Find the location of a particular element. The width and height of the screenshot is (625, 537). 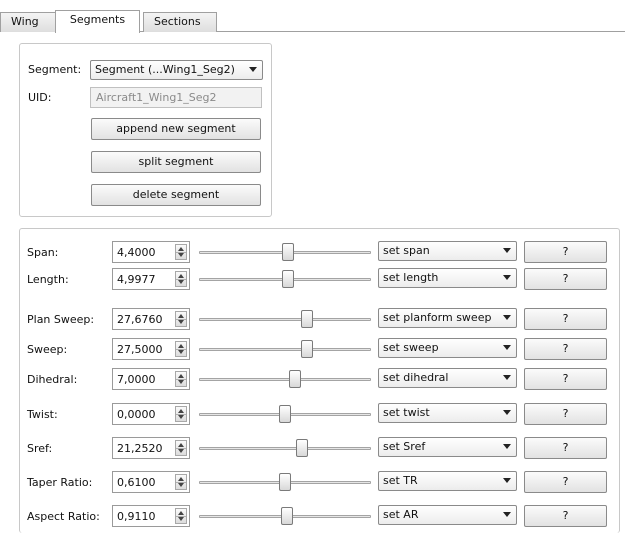

parameter-spinbox: 4,4000 is located at coordinates (151, 252).